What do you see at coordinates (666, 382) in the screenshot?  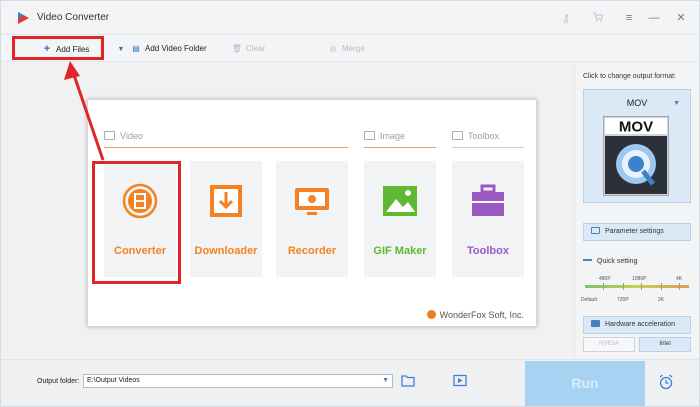 I see `alarm-clock-icon` at bounding box center [666, 382].